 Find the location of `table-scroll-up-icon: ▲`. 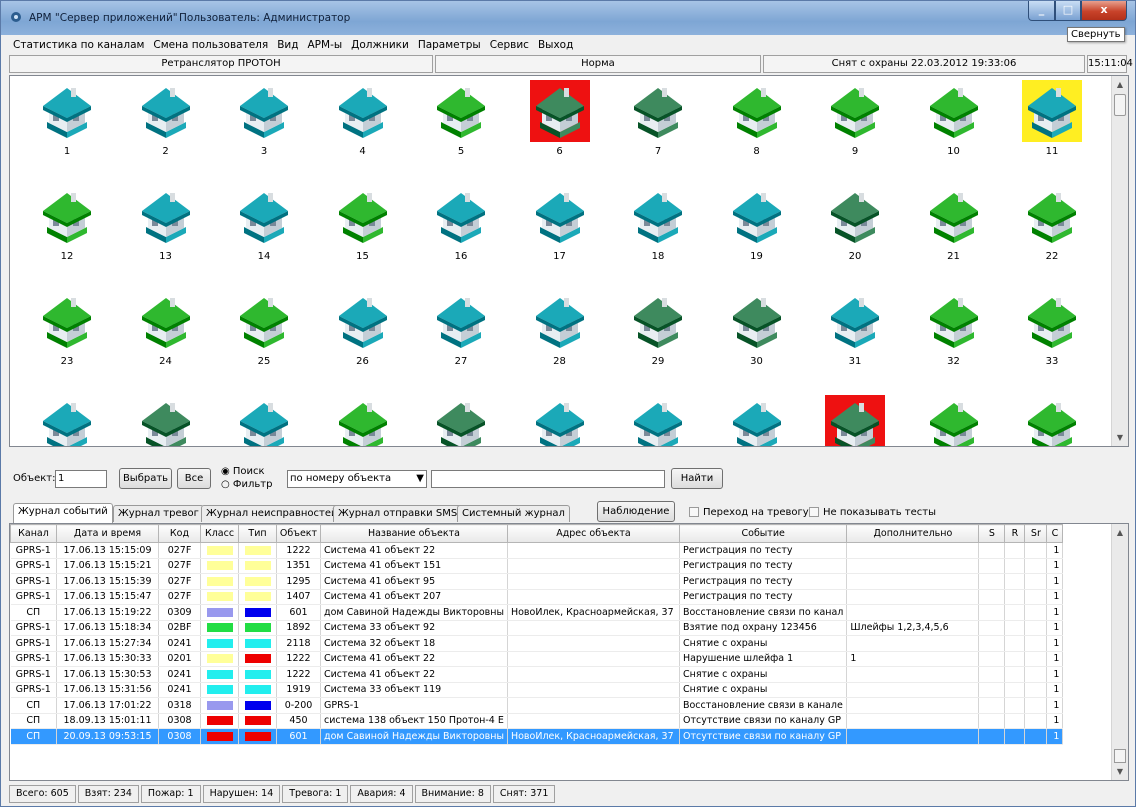

table-scroll-up-icon: ▲ is located at coordinates (1120, 532).